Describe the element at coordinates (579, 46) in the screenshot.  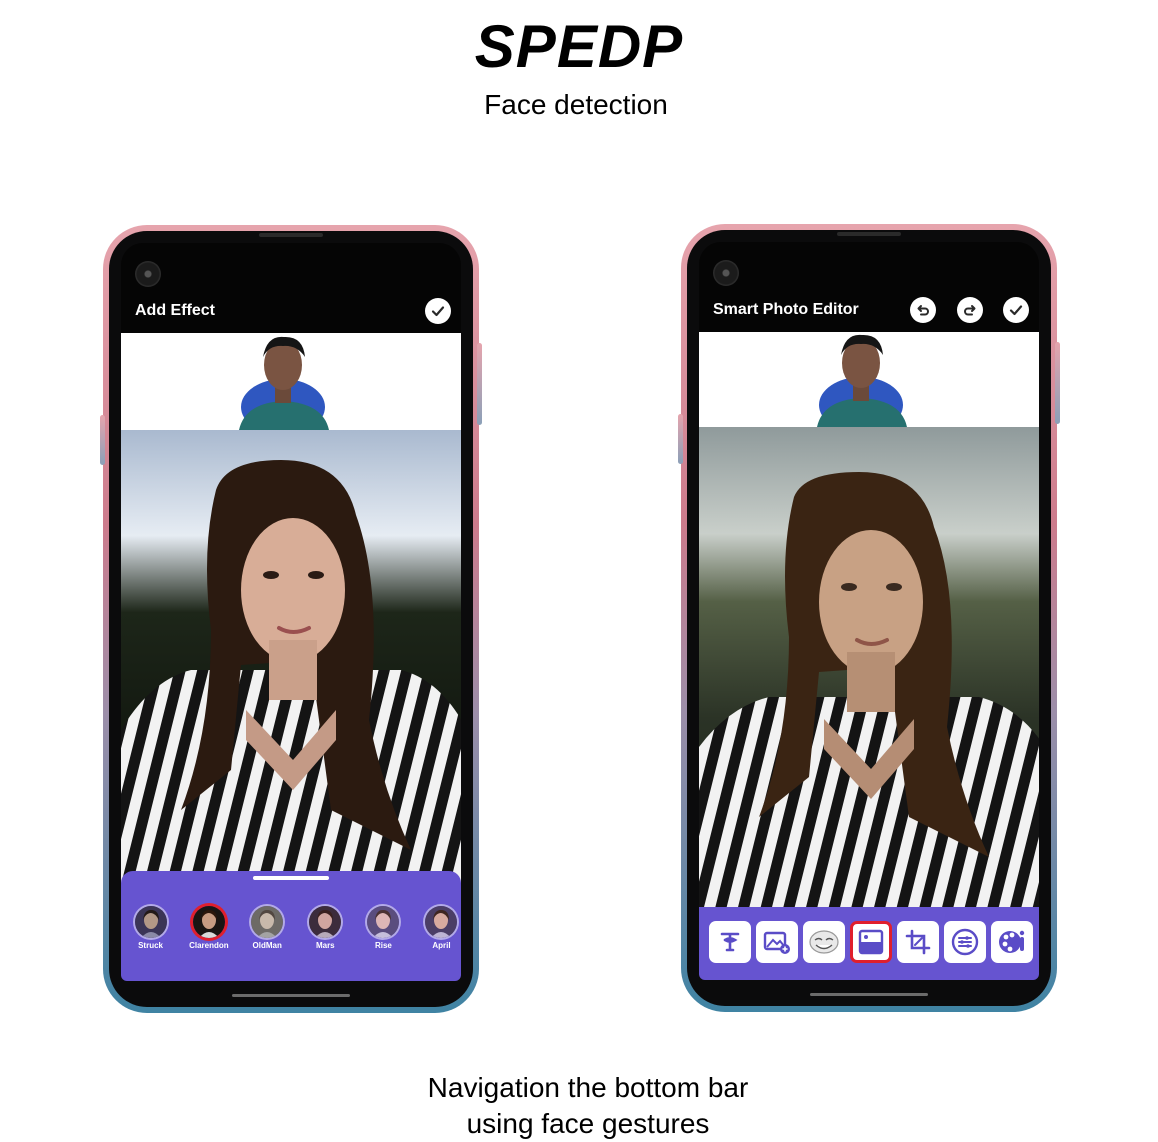
I see `page-title: SPEDP` at that location.